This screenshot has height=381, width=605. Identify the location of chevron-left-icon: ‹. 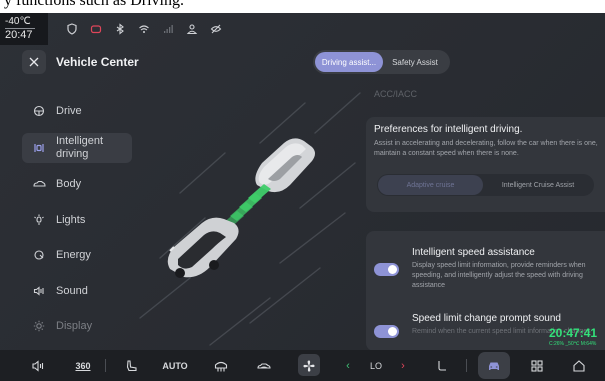
(348, 365).